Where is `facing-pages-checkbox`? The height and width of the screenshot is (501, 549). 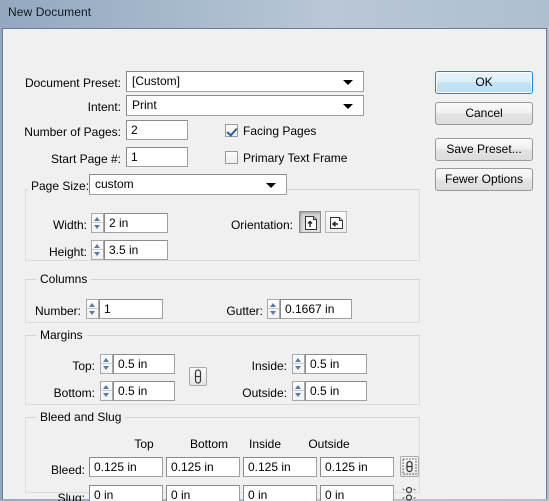 facing-pages-checkbox is located at coordinates (231, 130).